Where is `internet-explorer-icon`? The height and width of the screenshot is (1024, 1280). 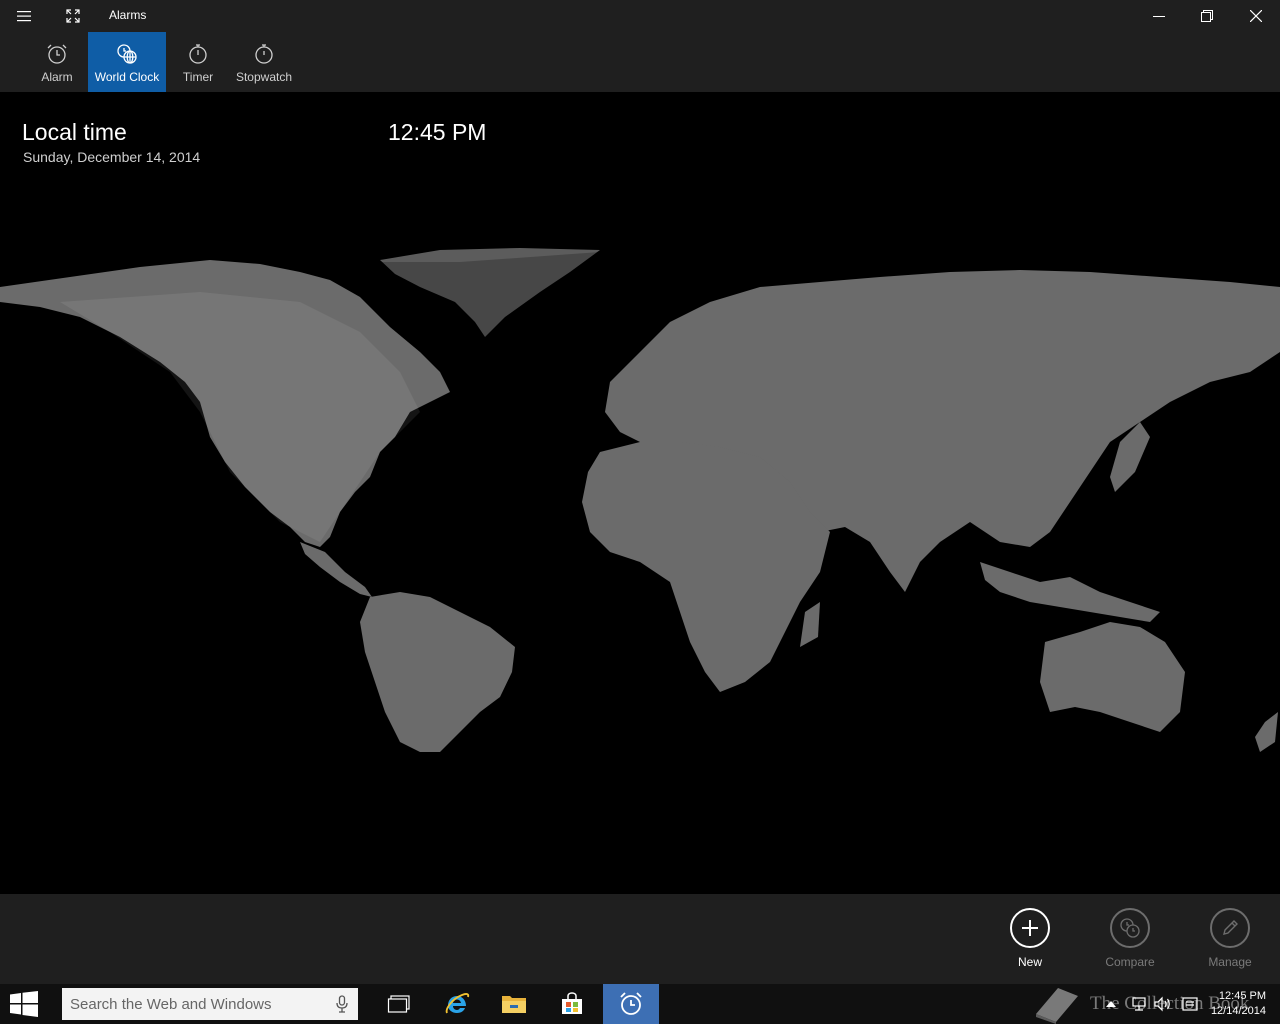
internet-explorer-icon is located at coordinates (457, 1003).